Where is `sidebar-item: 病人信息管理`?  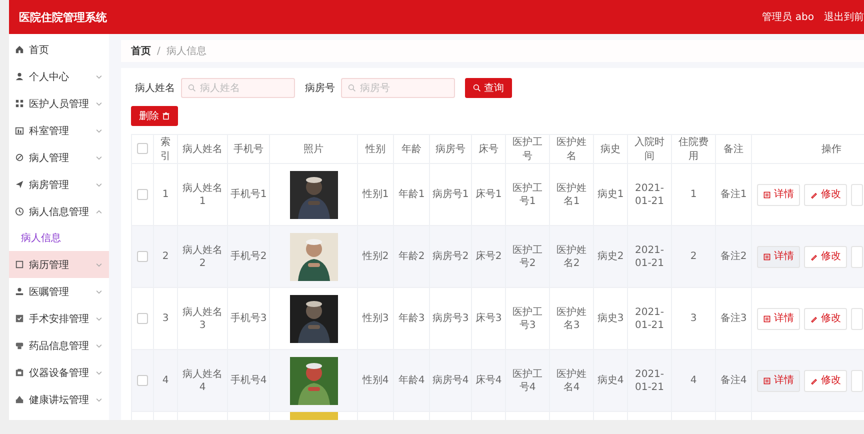
sidebar-item: 病人信息管理 is located at coordinates (59, 211).